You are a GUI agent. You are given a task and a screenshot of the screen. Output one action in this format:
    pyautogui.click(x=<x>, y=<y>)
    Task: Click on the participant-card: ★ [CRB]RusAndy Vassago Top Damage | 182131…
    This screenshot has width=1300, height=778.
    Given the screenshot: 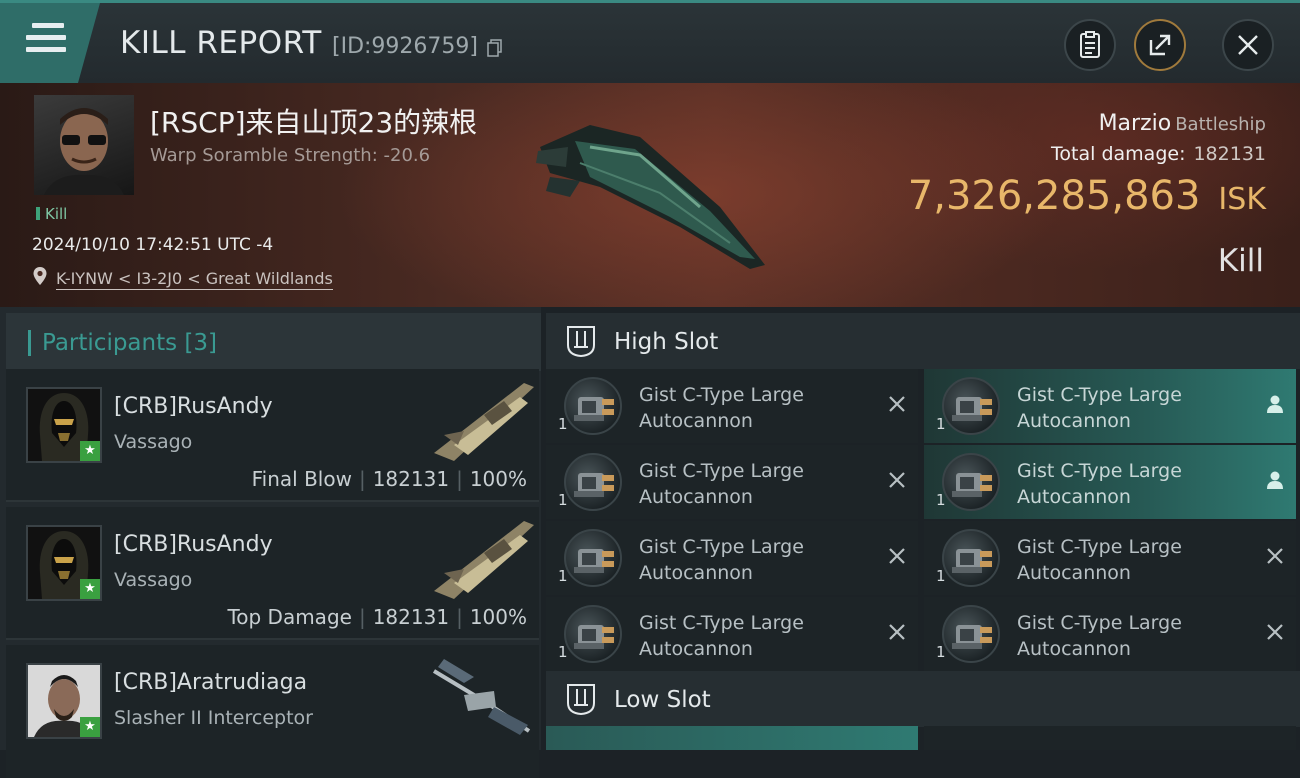 What is the action you would take?
    pyautogui.click(x=272, y=573)
    